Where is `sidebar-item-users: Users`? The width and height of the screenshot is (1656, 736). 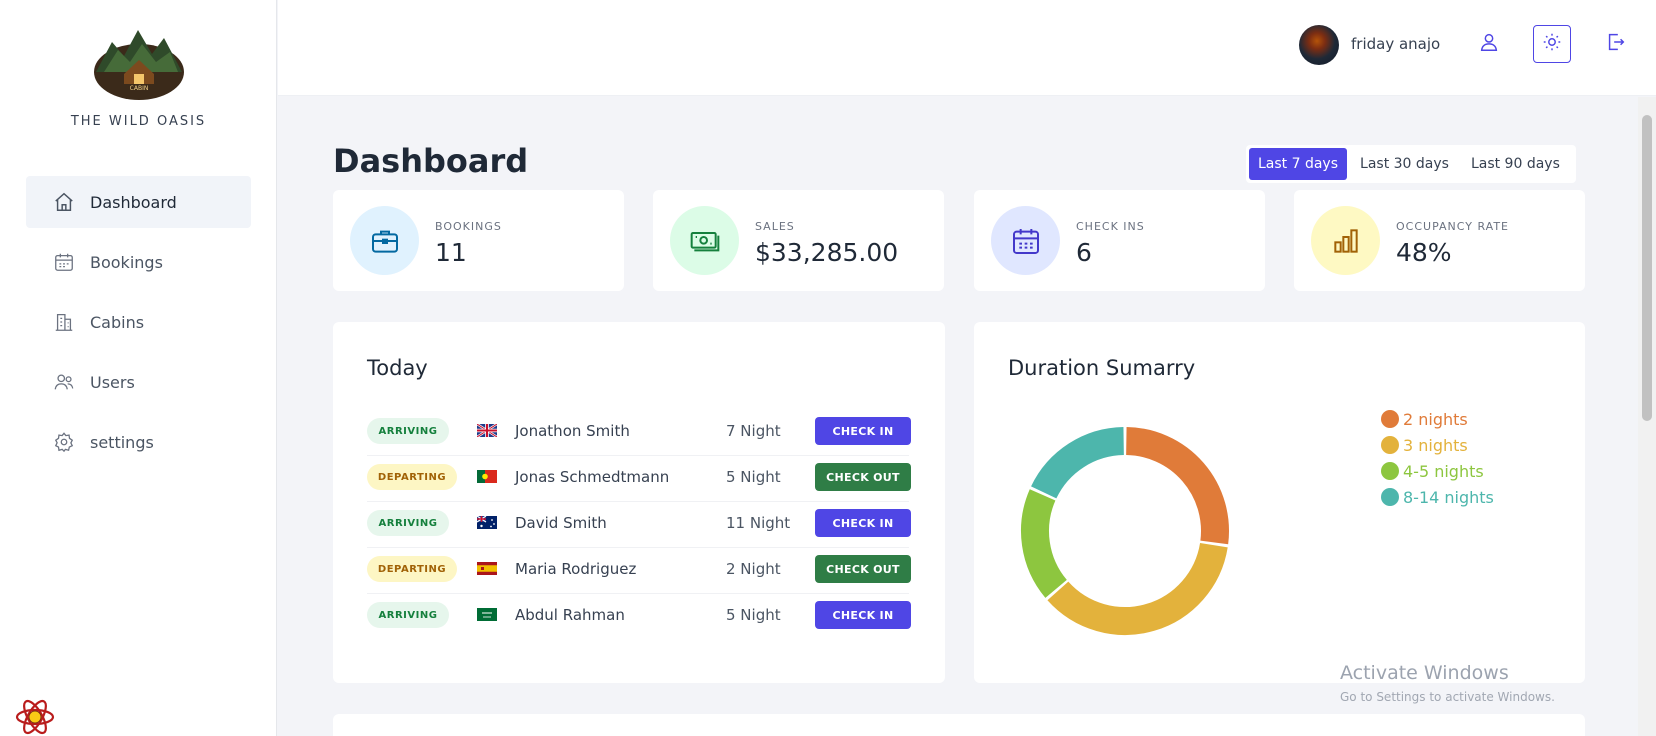
sidebar-item-users: Users is located at coordinates (138, 382).